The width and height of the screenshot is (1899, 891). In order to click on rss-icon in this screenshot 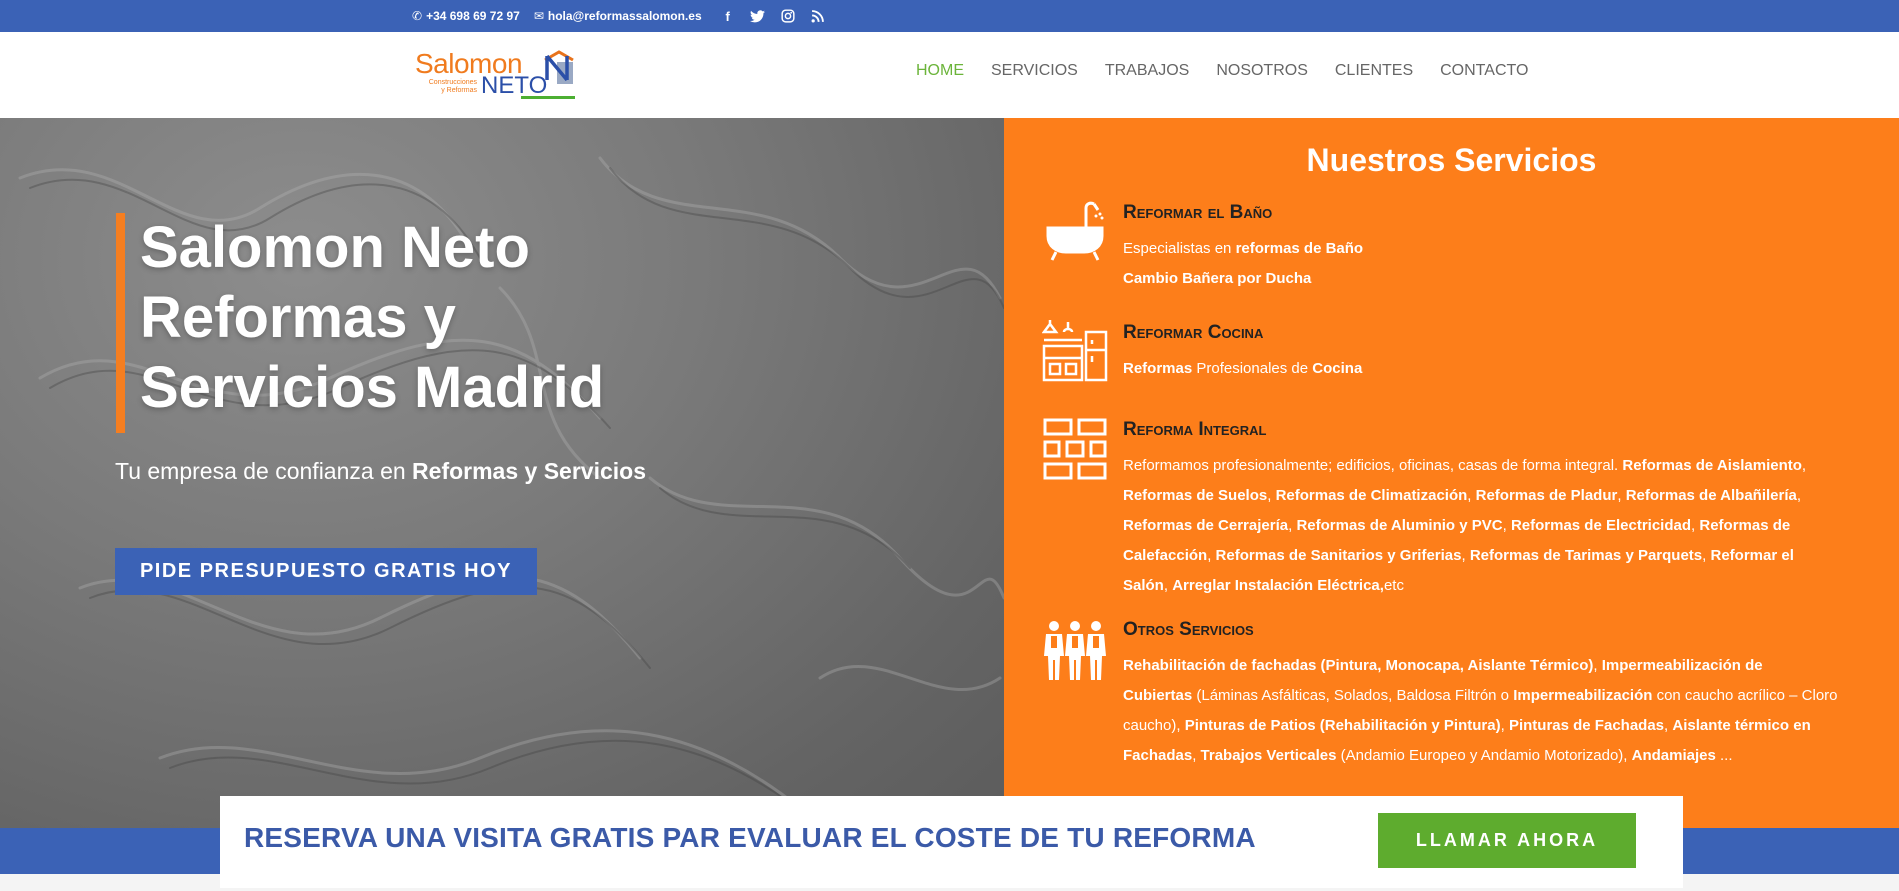, I will do `click(818, 16)`.